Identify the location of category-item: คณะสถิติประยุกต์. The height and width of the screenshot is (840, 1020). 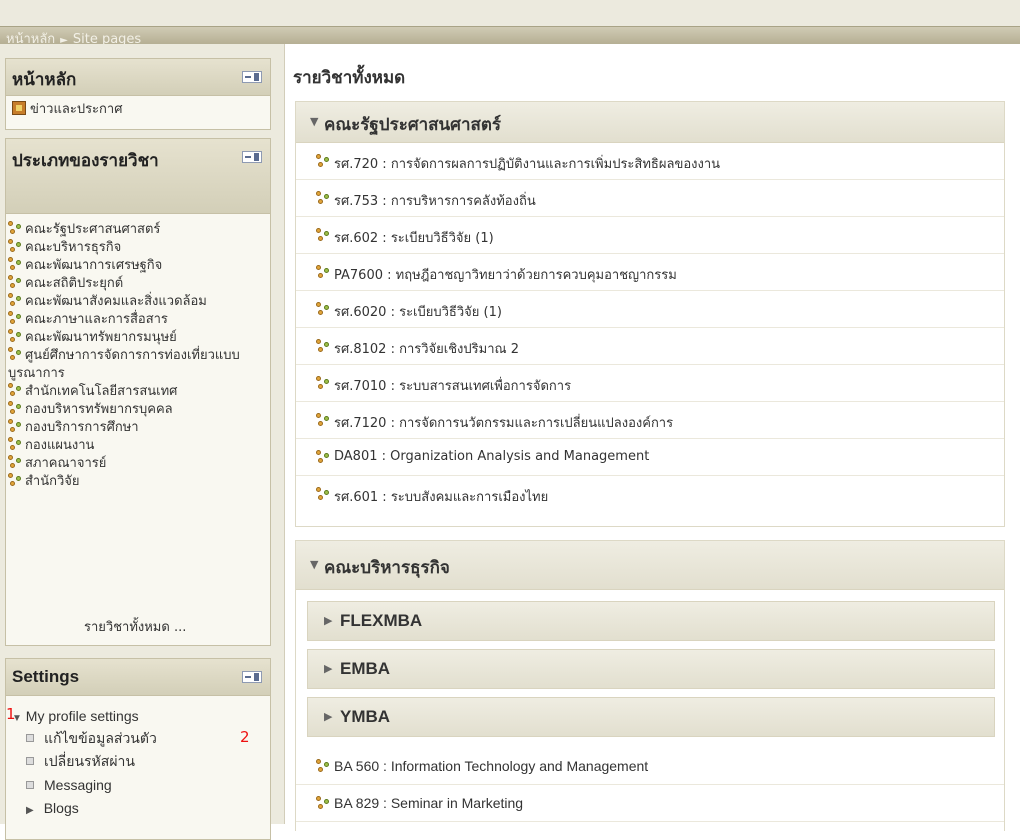
(137, 284).